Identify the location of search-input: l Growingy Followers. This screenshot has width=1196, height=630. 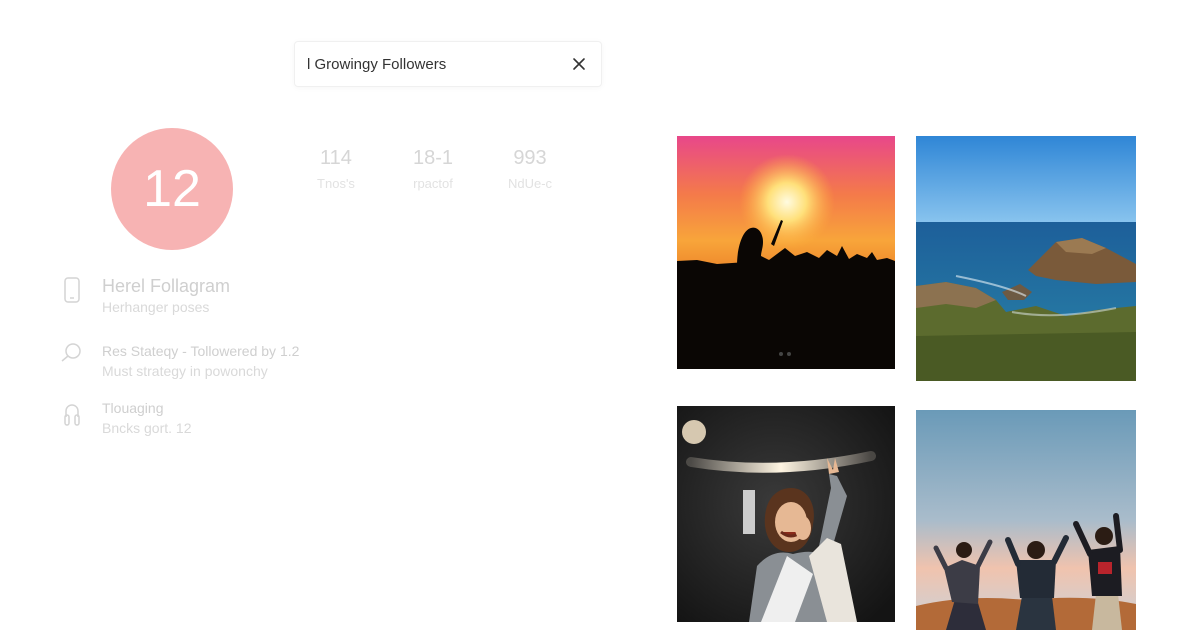
(438, 64).